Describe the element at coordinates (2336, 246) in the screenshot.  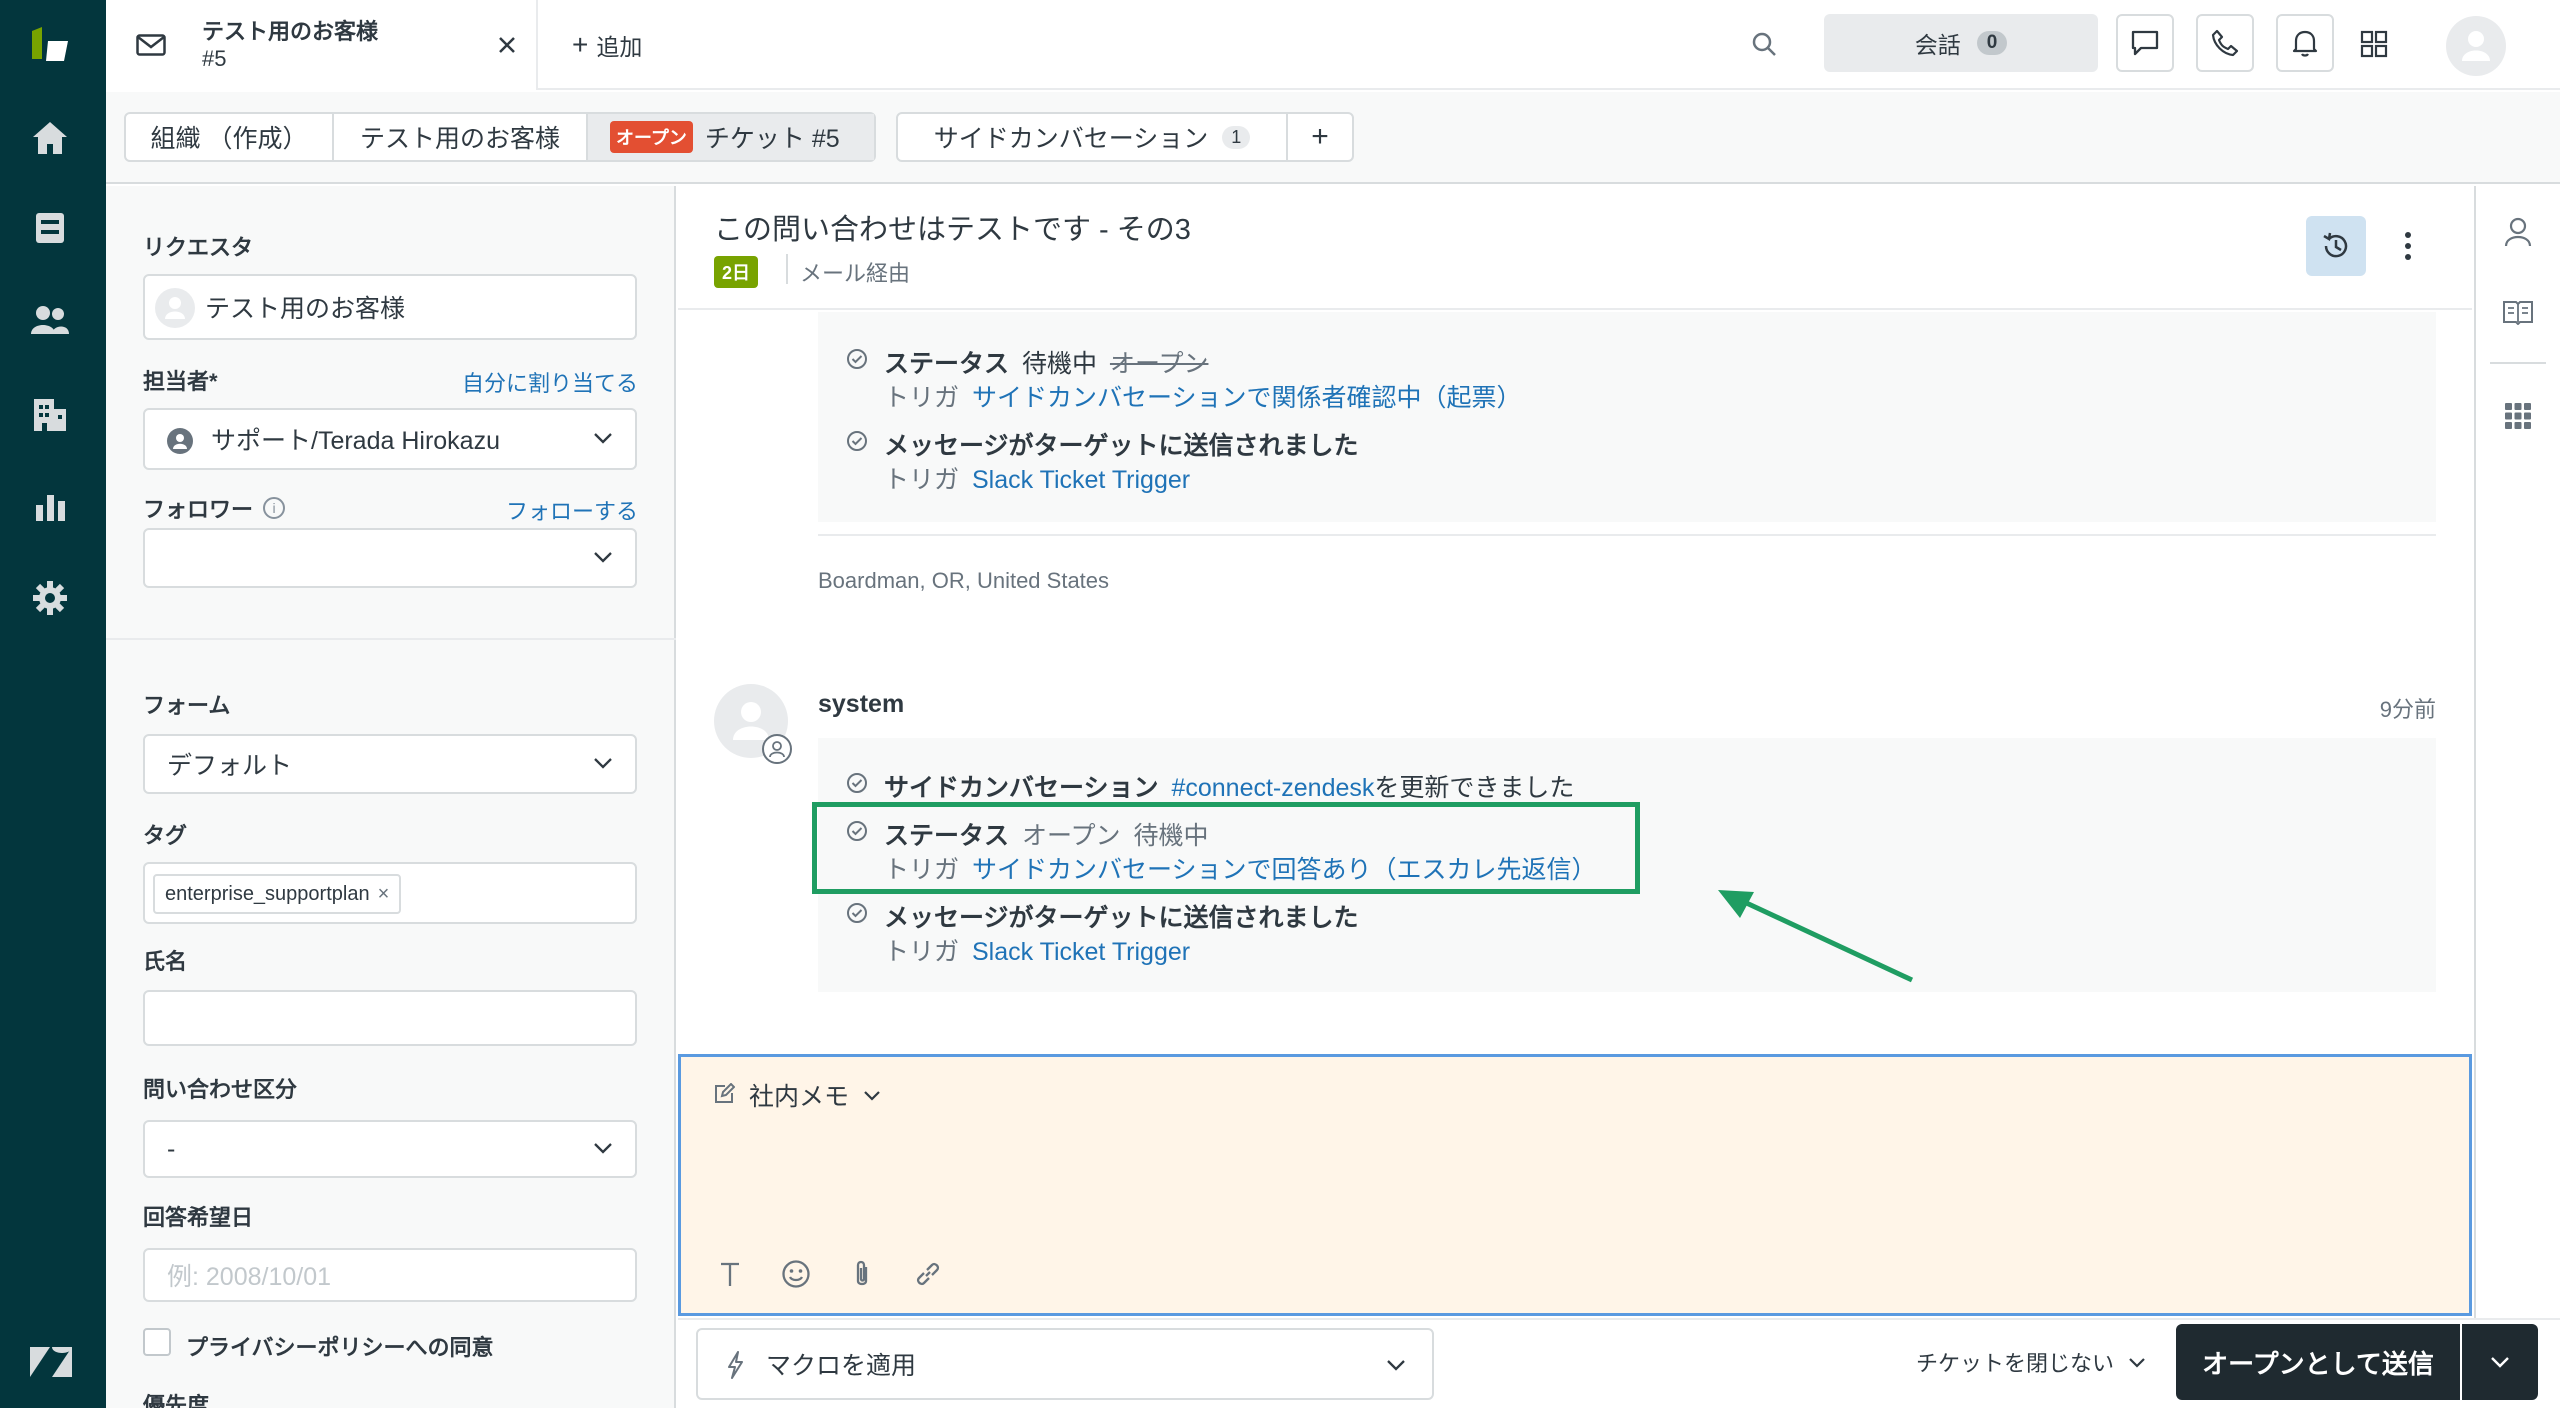
I see `history-icon` at that location.